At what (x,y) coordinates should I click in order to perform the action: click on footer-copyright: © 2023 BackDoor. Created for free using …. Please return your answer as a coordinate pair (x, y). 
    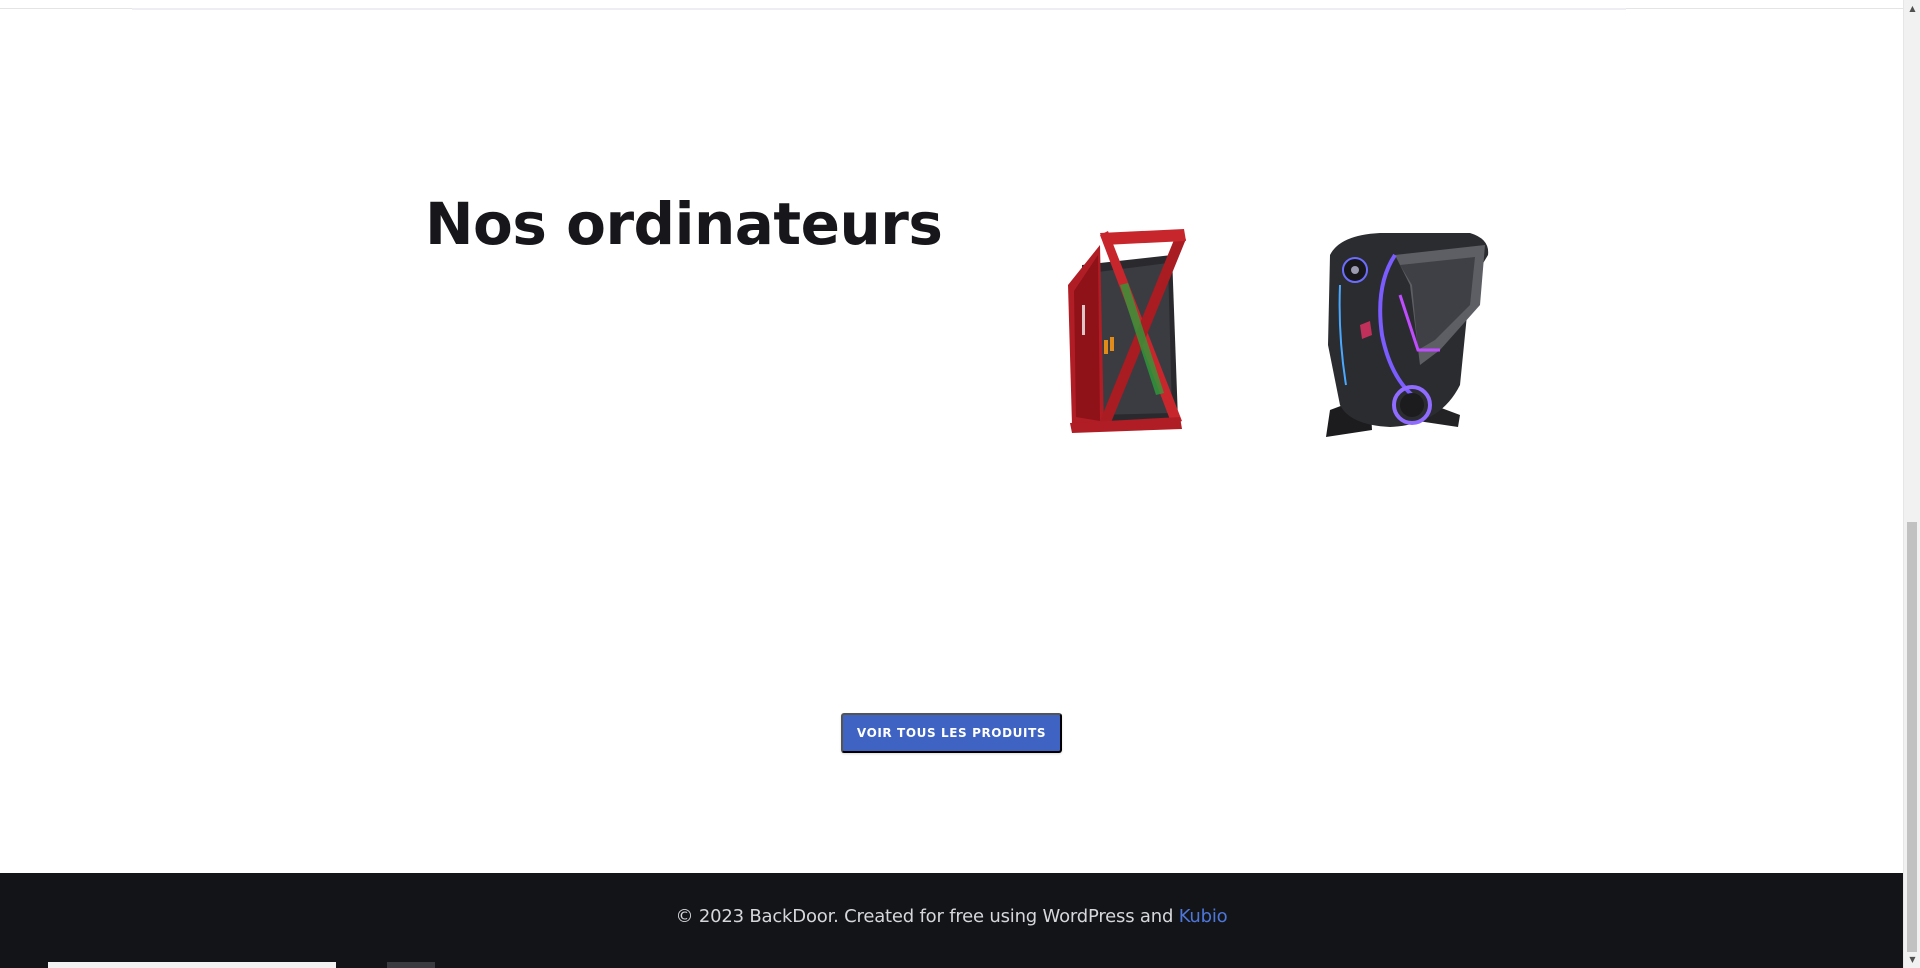
    Looking at the image, I should click on (951, 916).